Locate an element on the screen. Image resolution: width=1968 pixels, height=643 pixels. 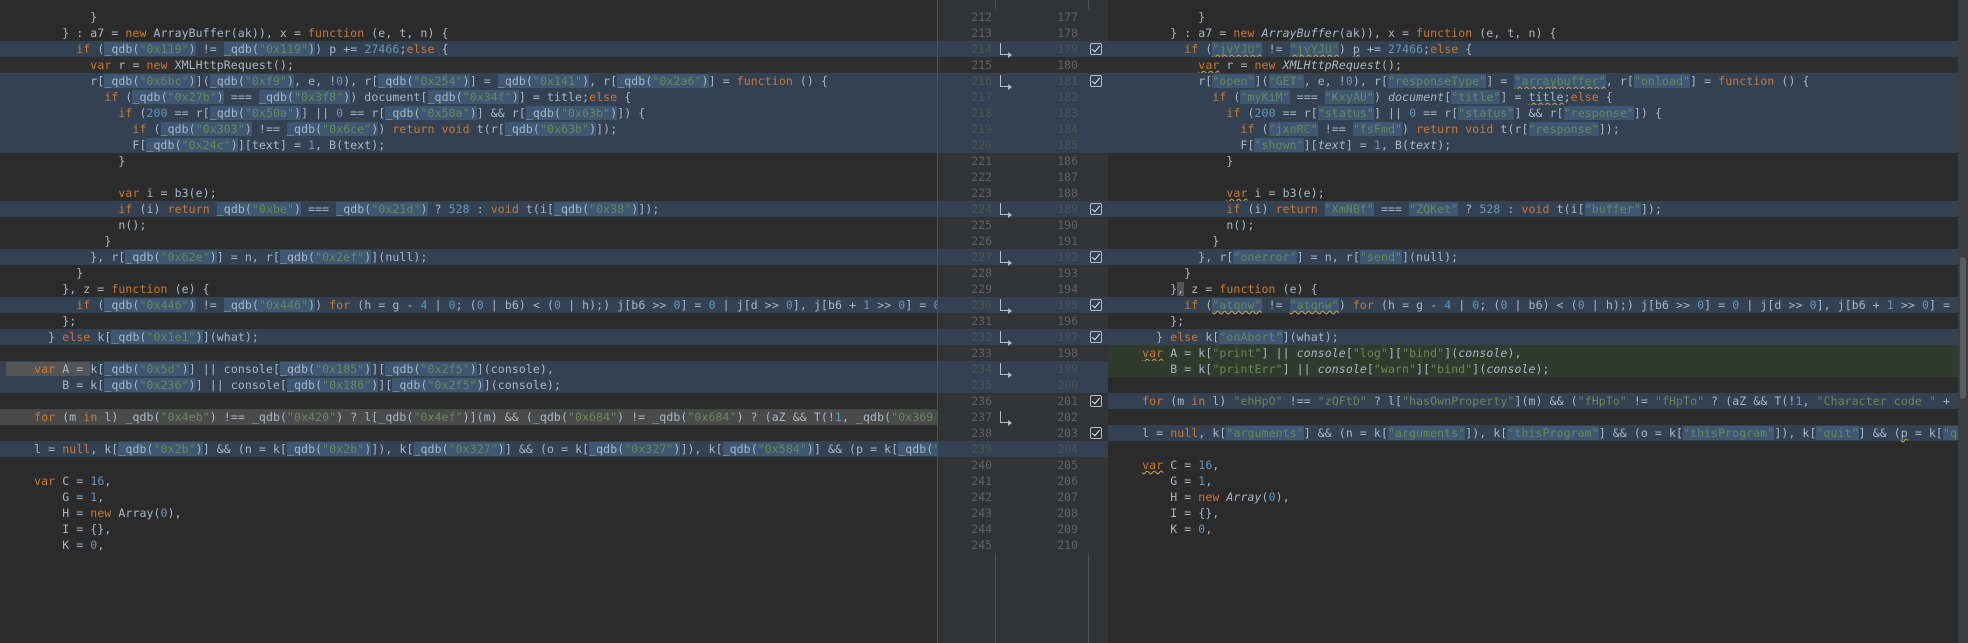
right-code-line: F["shown"][text] = 1, B(text); is located at coordinates (1538, 145).